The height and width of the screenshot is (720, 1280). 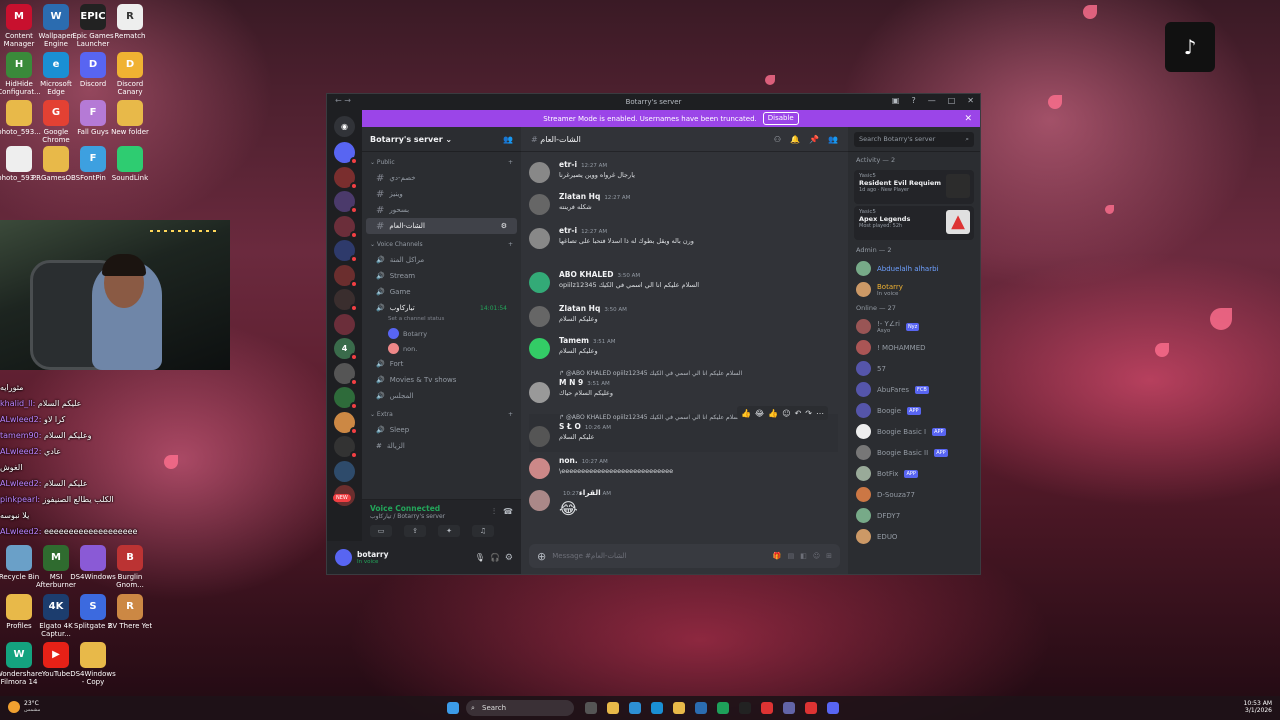 What do you see at coordinates (441, 415) in the screenshot?
I see `category-header: ⌄ Extra +` at bounding box center [441, 415].